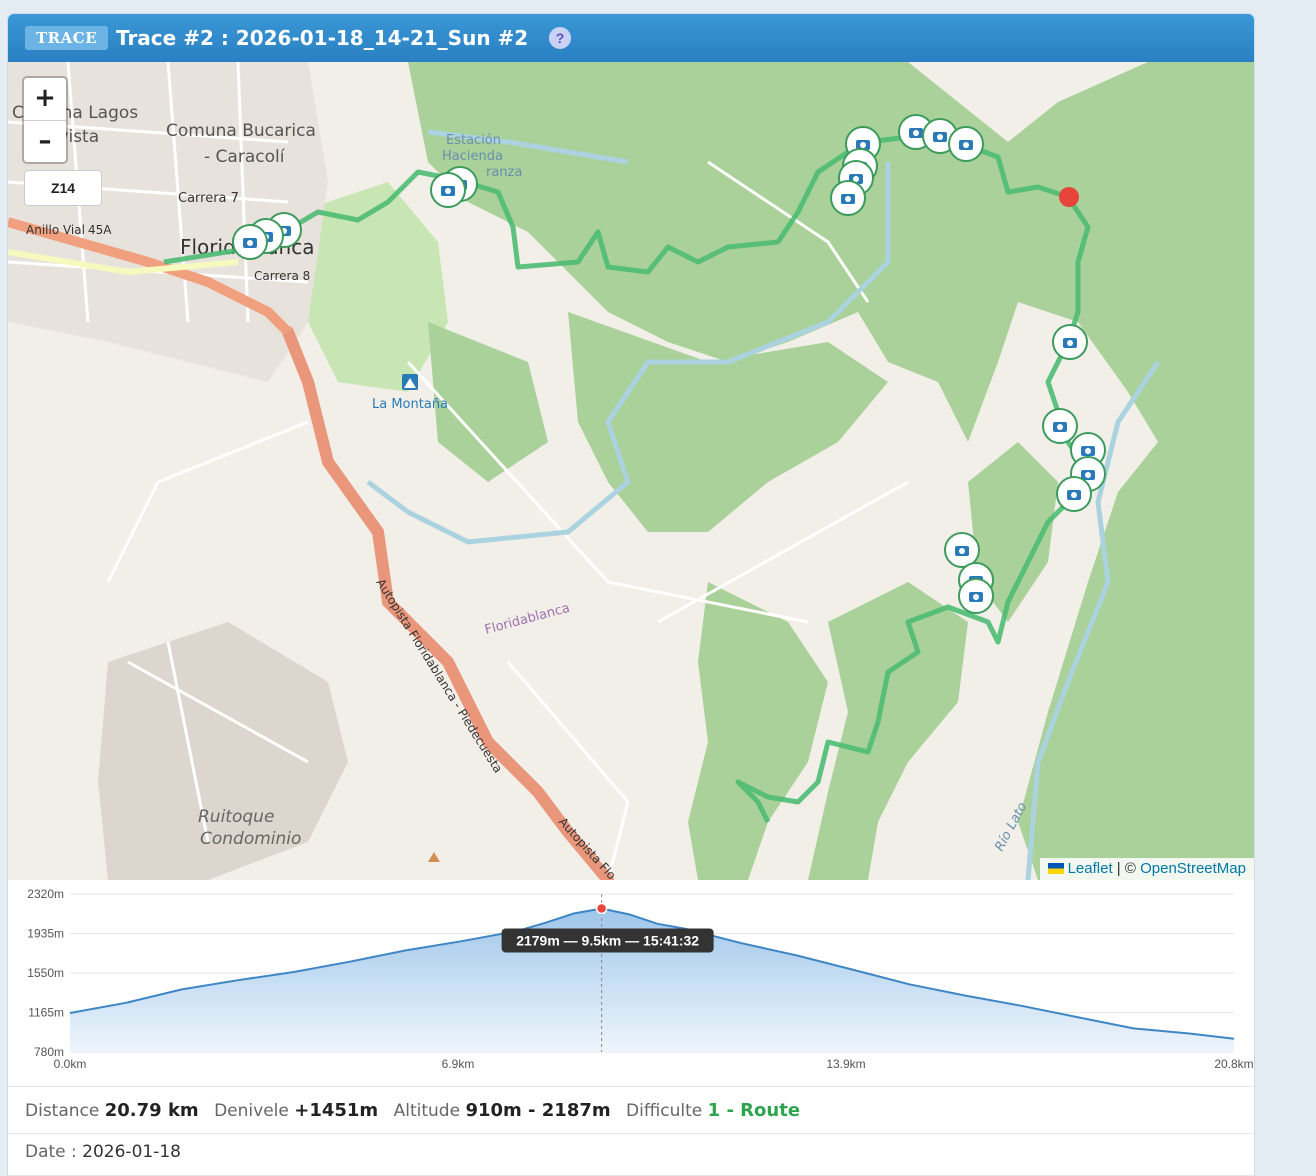 The image size is (1316, 1176). What do you see at coordinates (754, 1110) in the screenshot?
I see `difficulte-value: 1 - Route` at bounding box center [754, 1110].